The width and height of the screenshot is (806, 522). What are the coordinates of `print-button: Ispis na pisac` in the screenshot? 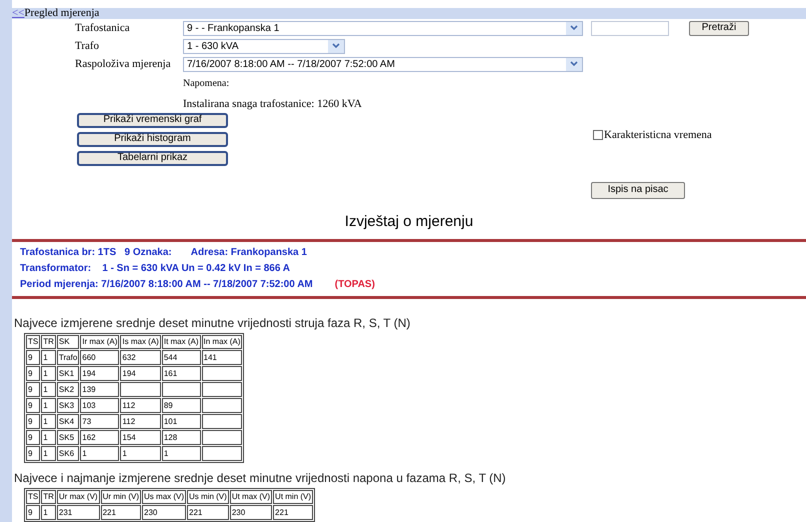 It's located at (638, 190).